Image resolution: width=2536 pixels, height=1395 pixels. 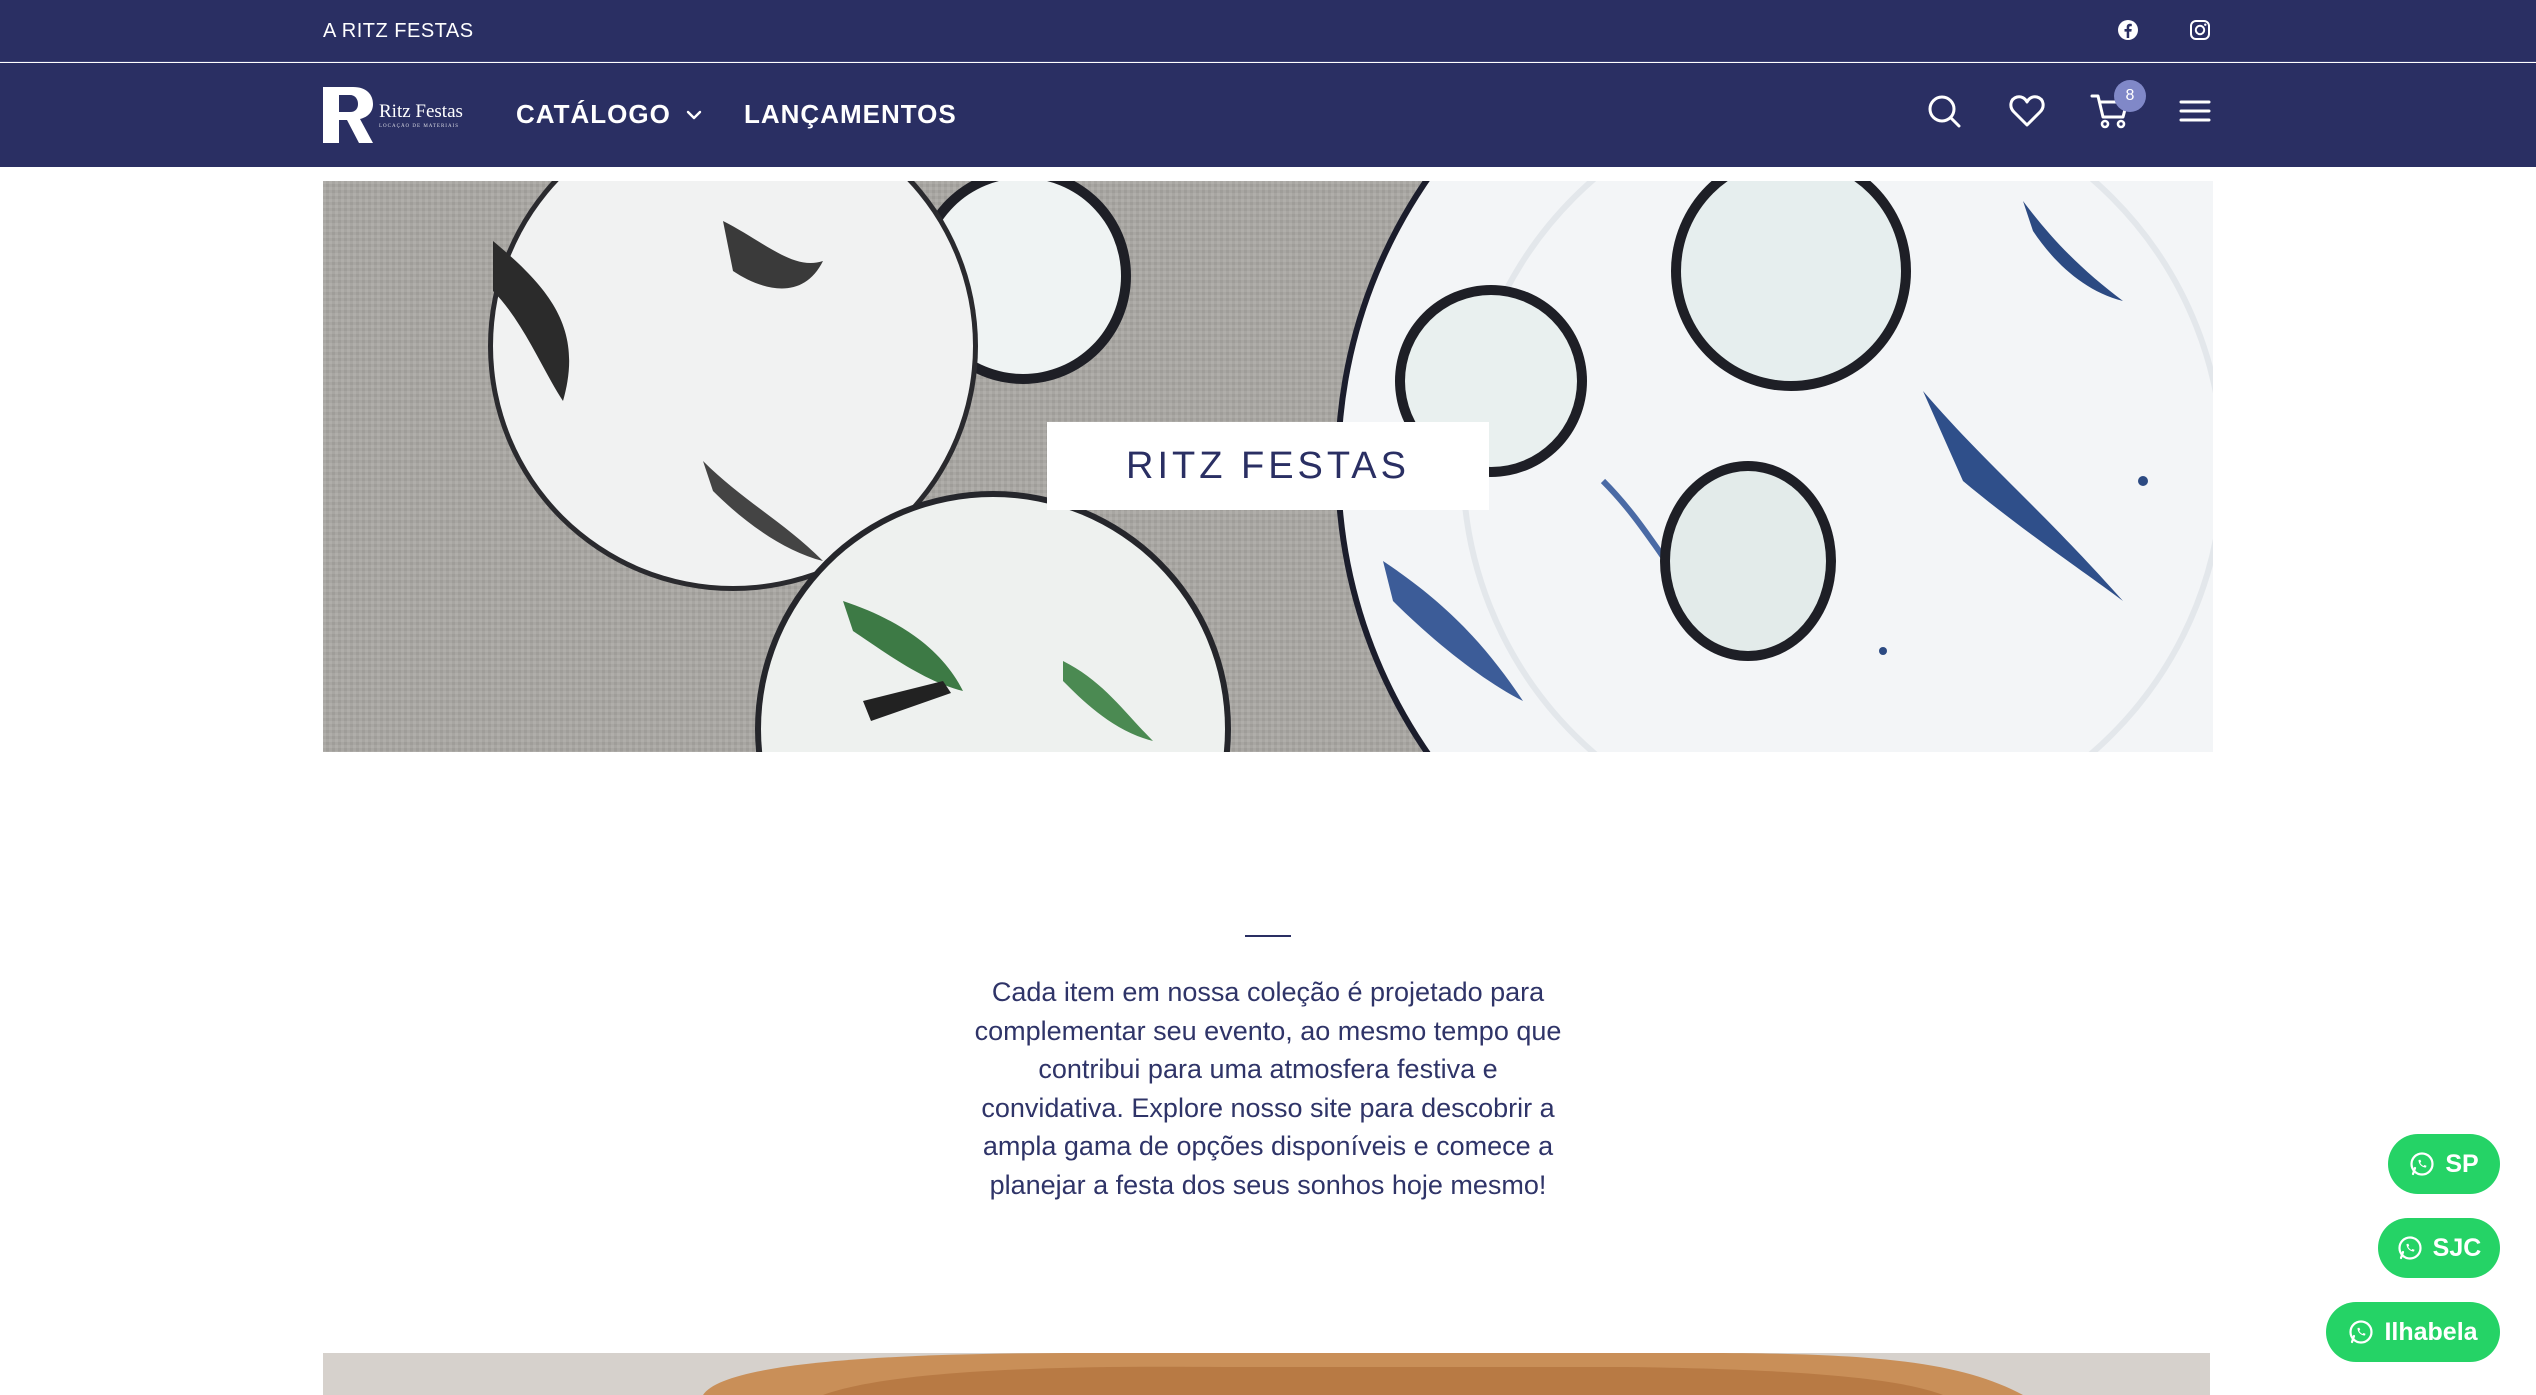 I want to click on chevron-down-icon, so click(x=694, y=114).